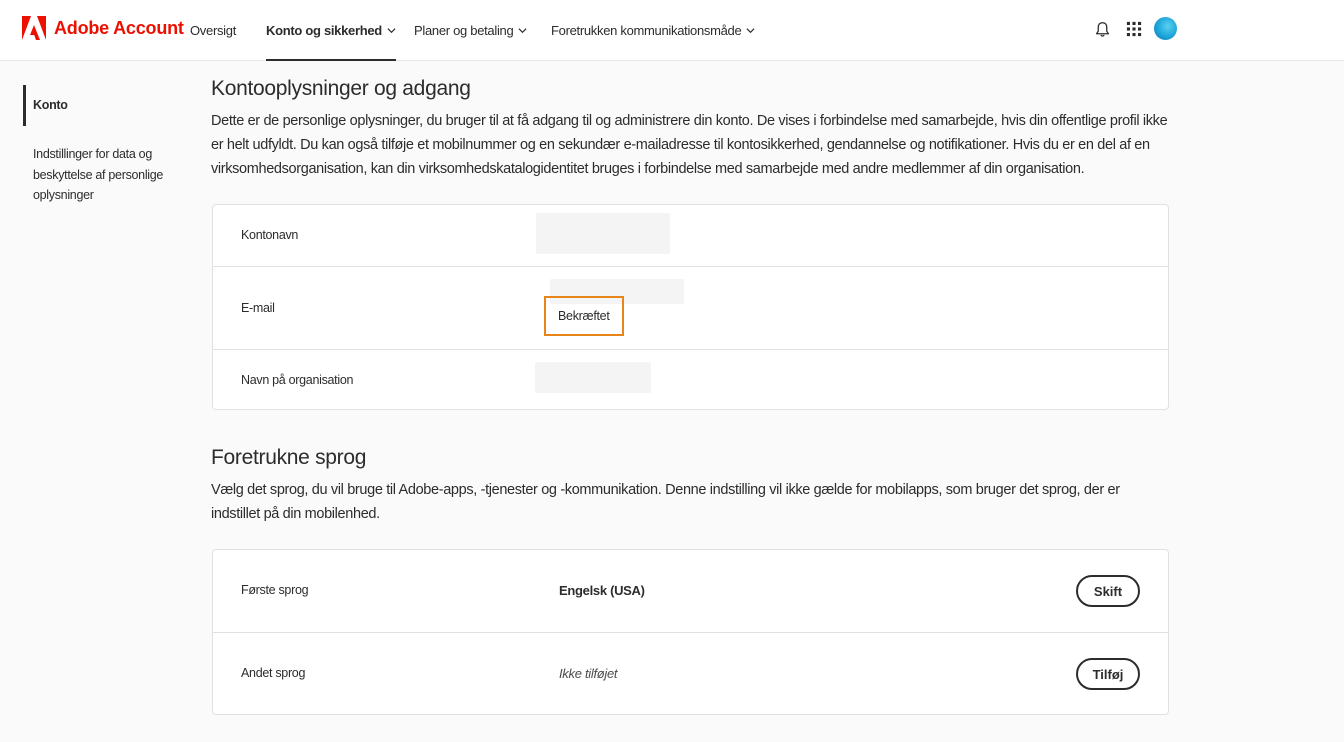  Describe the element at coordinates (690, 673) in the screenshot. I see `second-language-row: Andet sprog Ikke tilføjet Tilføj` at that location.